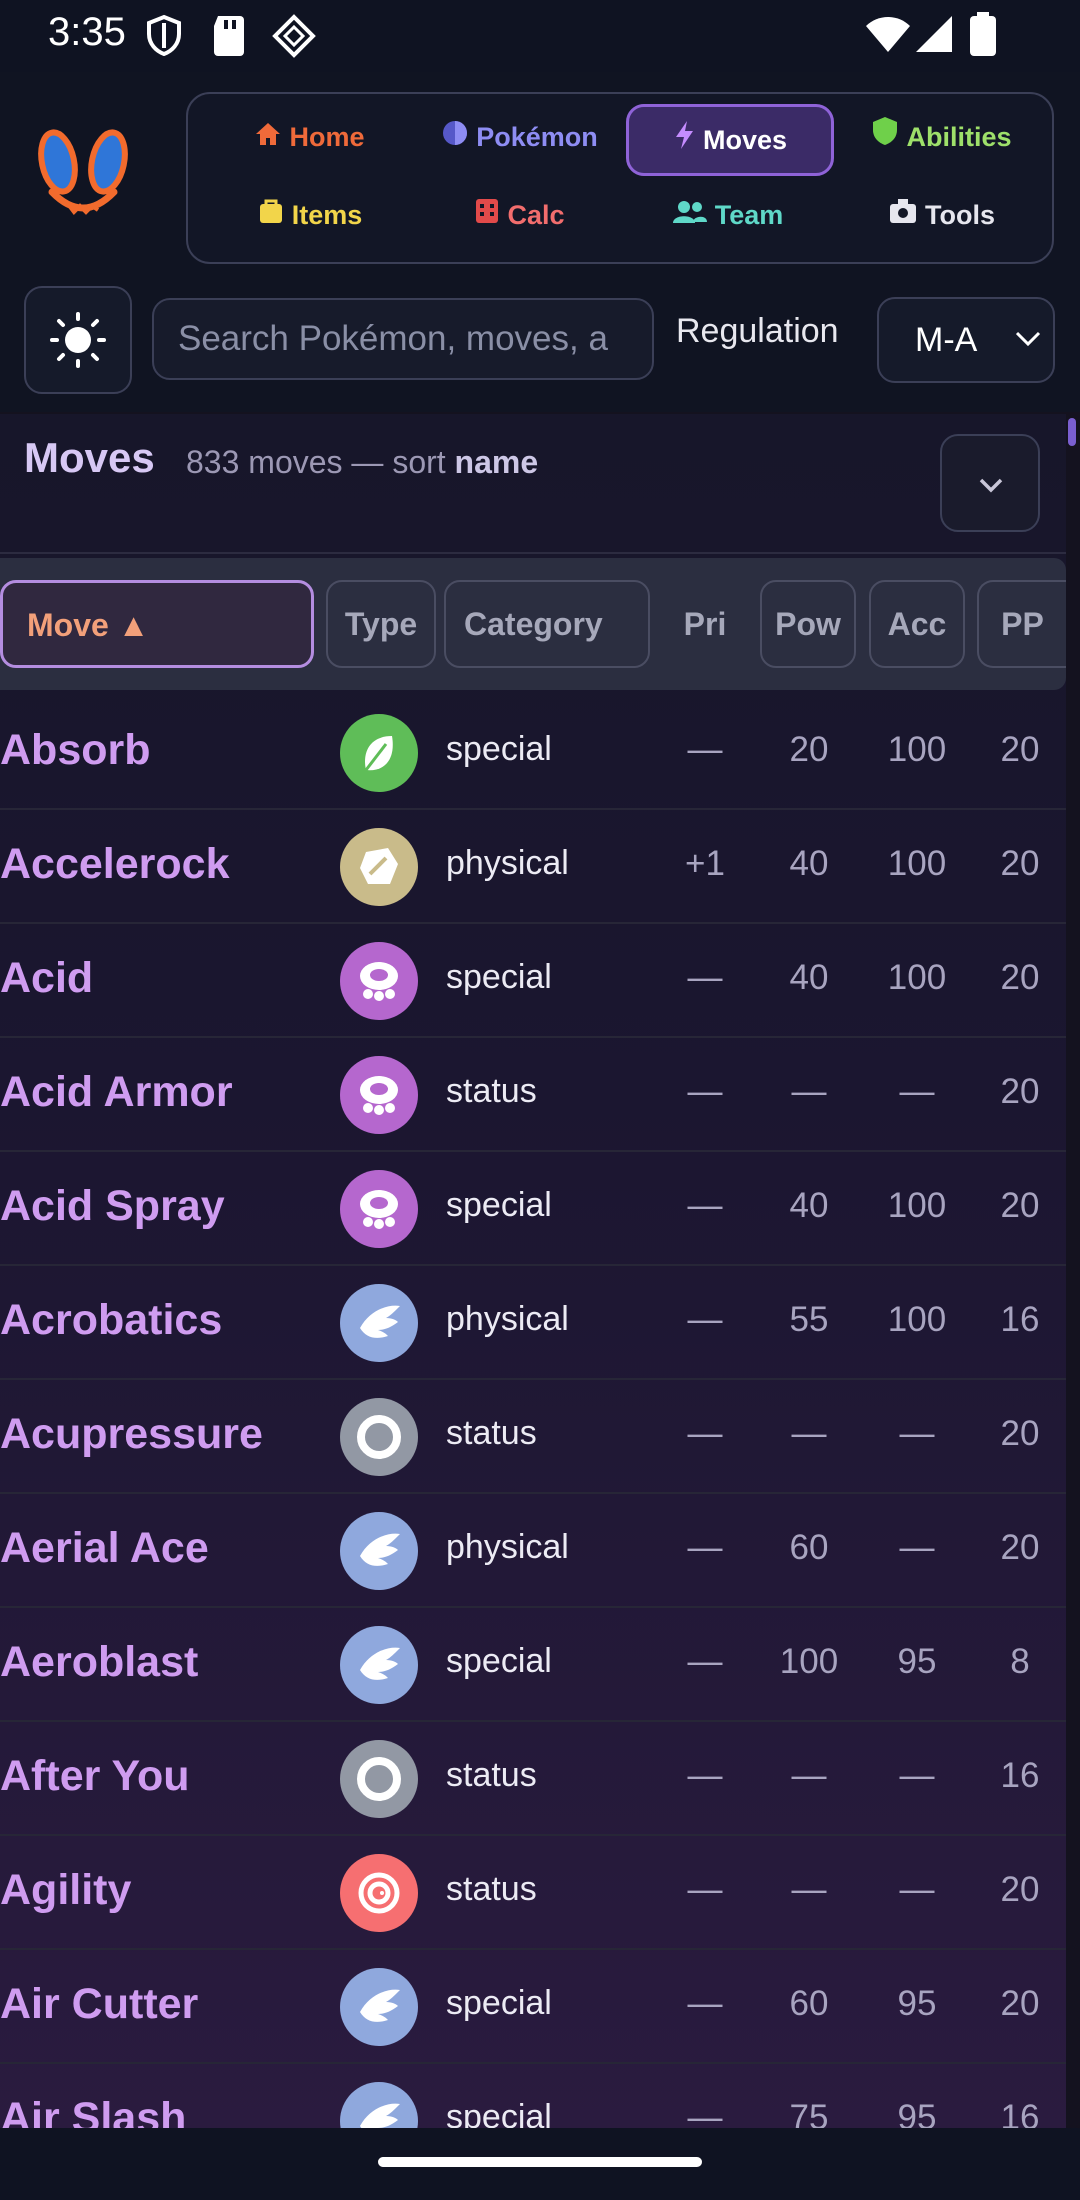 The height and width of the screenshot is (2200, 1080). I want to click on nav-tools-label: Tools, so click(960, 215).